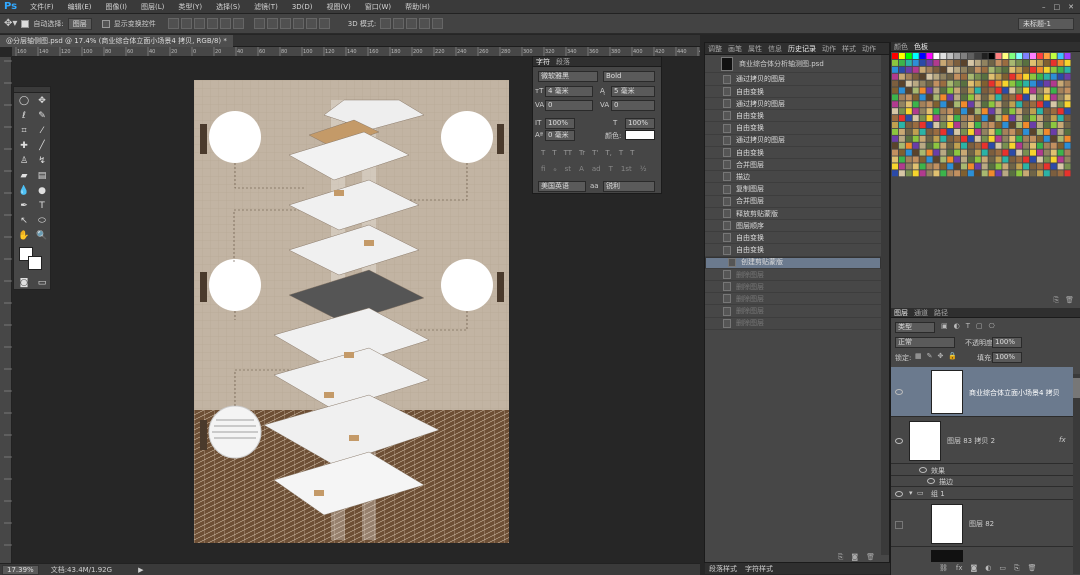 Image resolution: width=1080 pixels, height=575 pixels. Describe the element at coordinates (1071, 7) in the screenshot. I see `close-icon: ✕` at that location.